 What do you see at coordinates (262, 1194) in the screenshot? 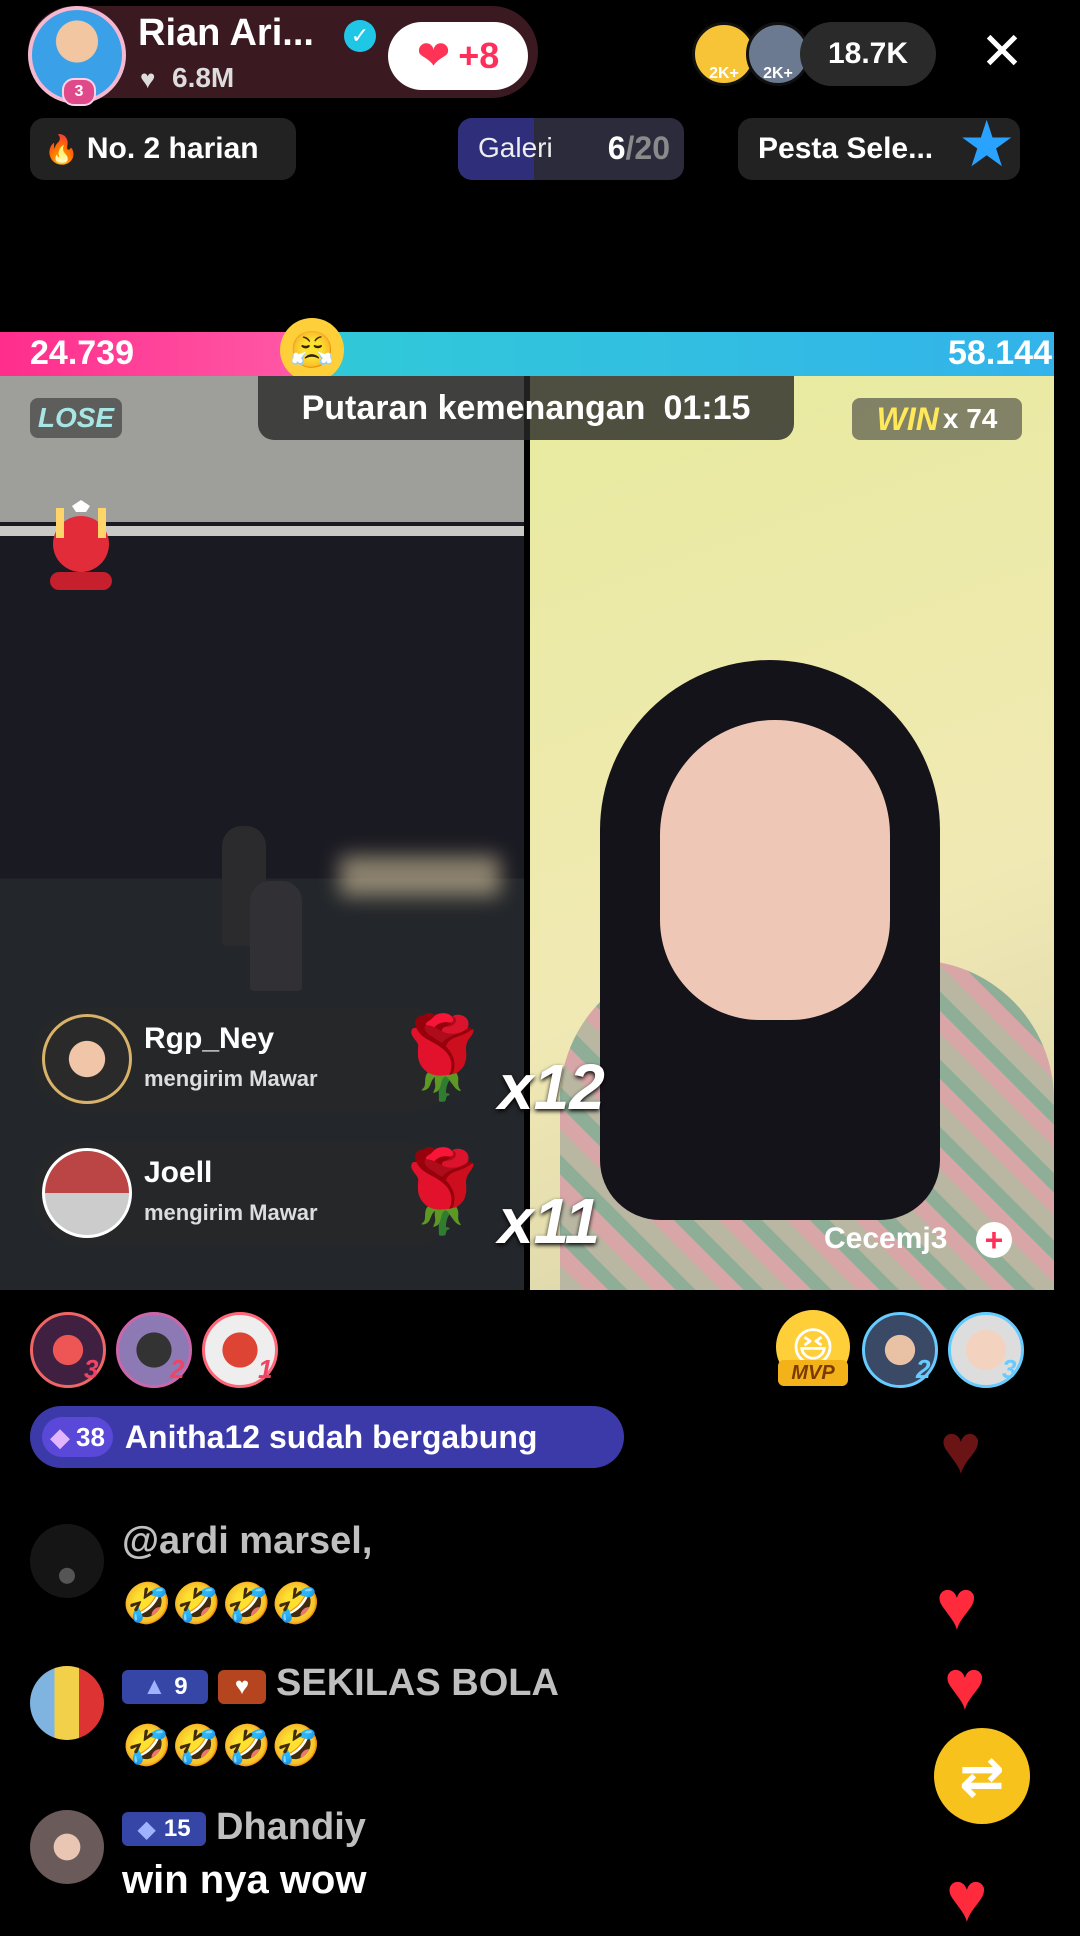
I see `gift-notification: Joell mengirim Mawar 🌹` at bounding box center [262, 1194].